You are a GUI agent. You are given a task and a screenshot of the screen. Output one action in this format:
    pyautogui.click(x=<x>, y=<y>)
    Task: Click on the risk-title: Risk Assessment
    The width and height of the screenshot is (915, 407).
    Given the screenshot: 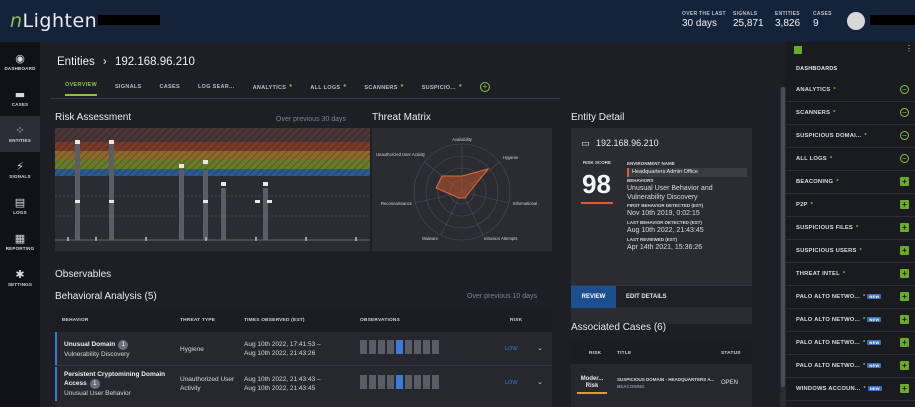 What is the action you would take?
    pyautogui.click(x=93, y=117)
    